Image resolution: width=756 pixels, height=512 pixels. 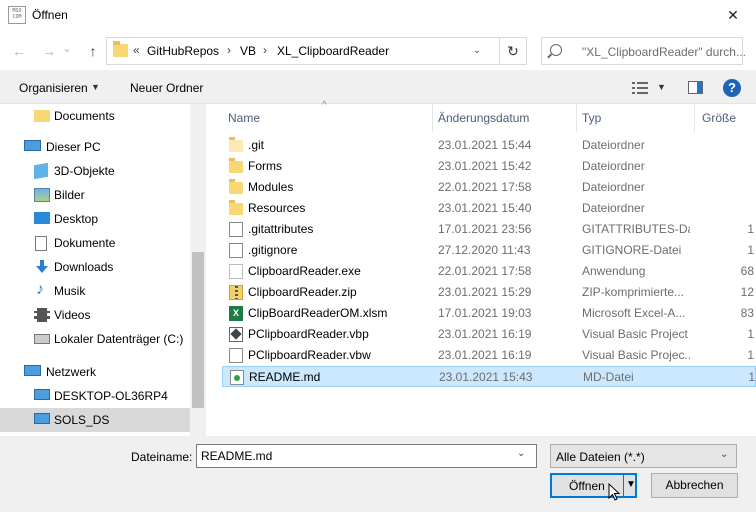 What do you see at coordinates (95, 420) in the screenshot?
I see `nav-item-sols-ds: SOLS_DS` at bounding box center [95, 420].